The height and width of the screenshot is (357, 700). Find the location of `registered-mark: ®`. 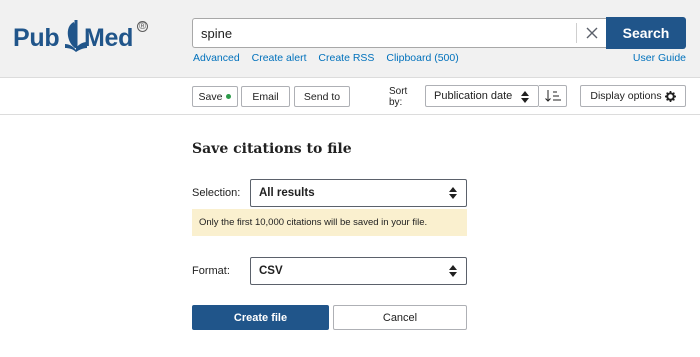

registered-mark: ® is located at coordinates (142, 26).